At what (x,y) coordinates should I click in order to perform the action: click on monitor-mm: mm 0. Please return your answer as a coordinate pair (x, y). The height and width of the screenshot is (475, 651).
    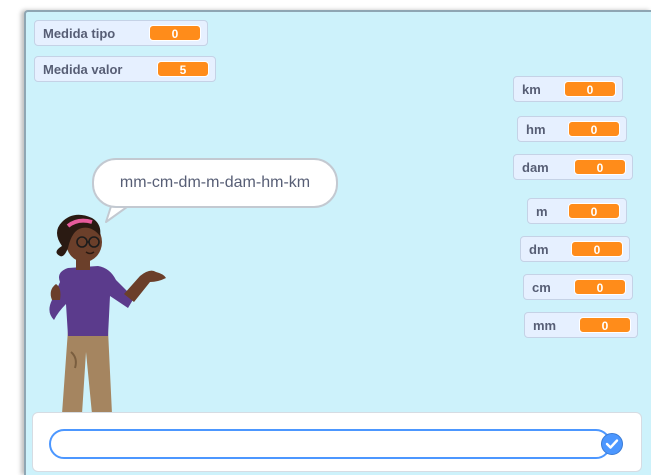
    Looking at the image, I should click on (581, 325).